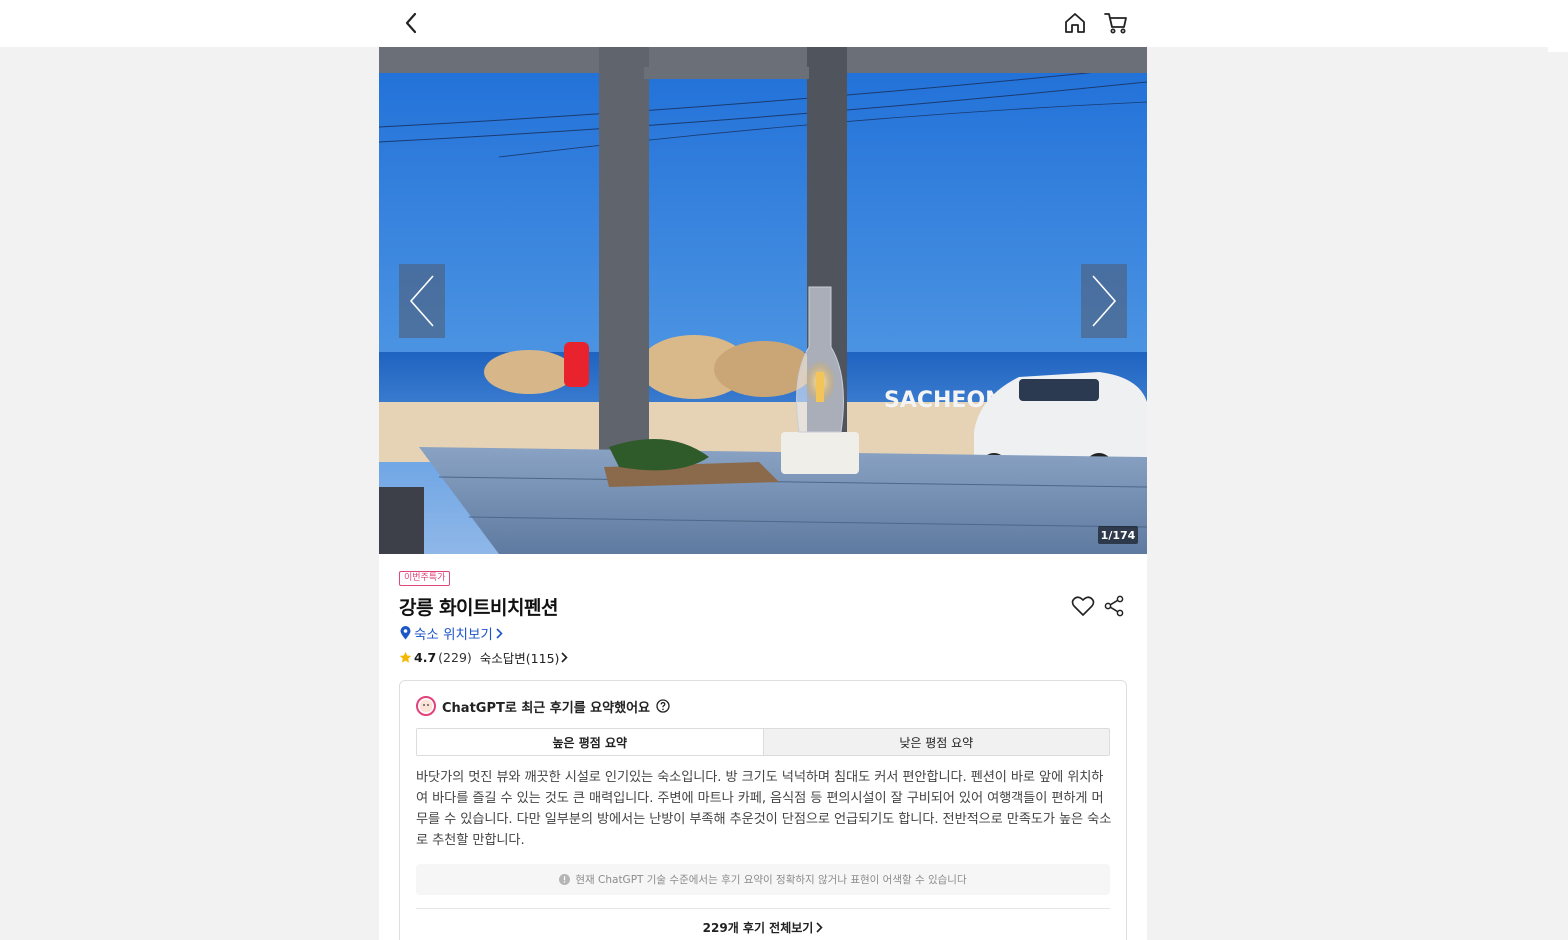 The width and height of the screenshot is (1568, 940). I want to click on back-button, so click(411, 23).